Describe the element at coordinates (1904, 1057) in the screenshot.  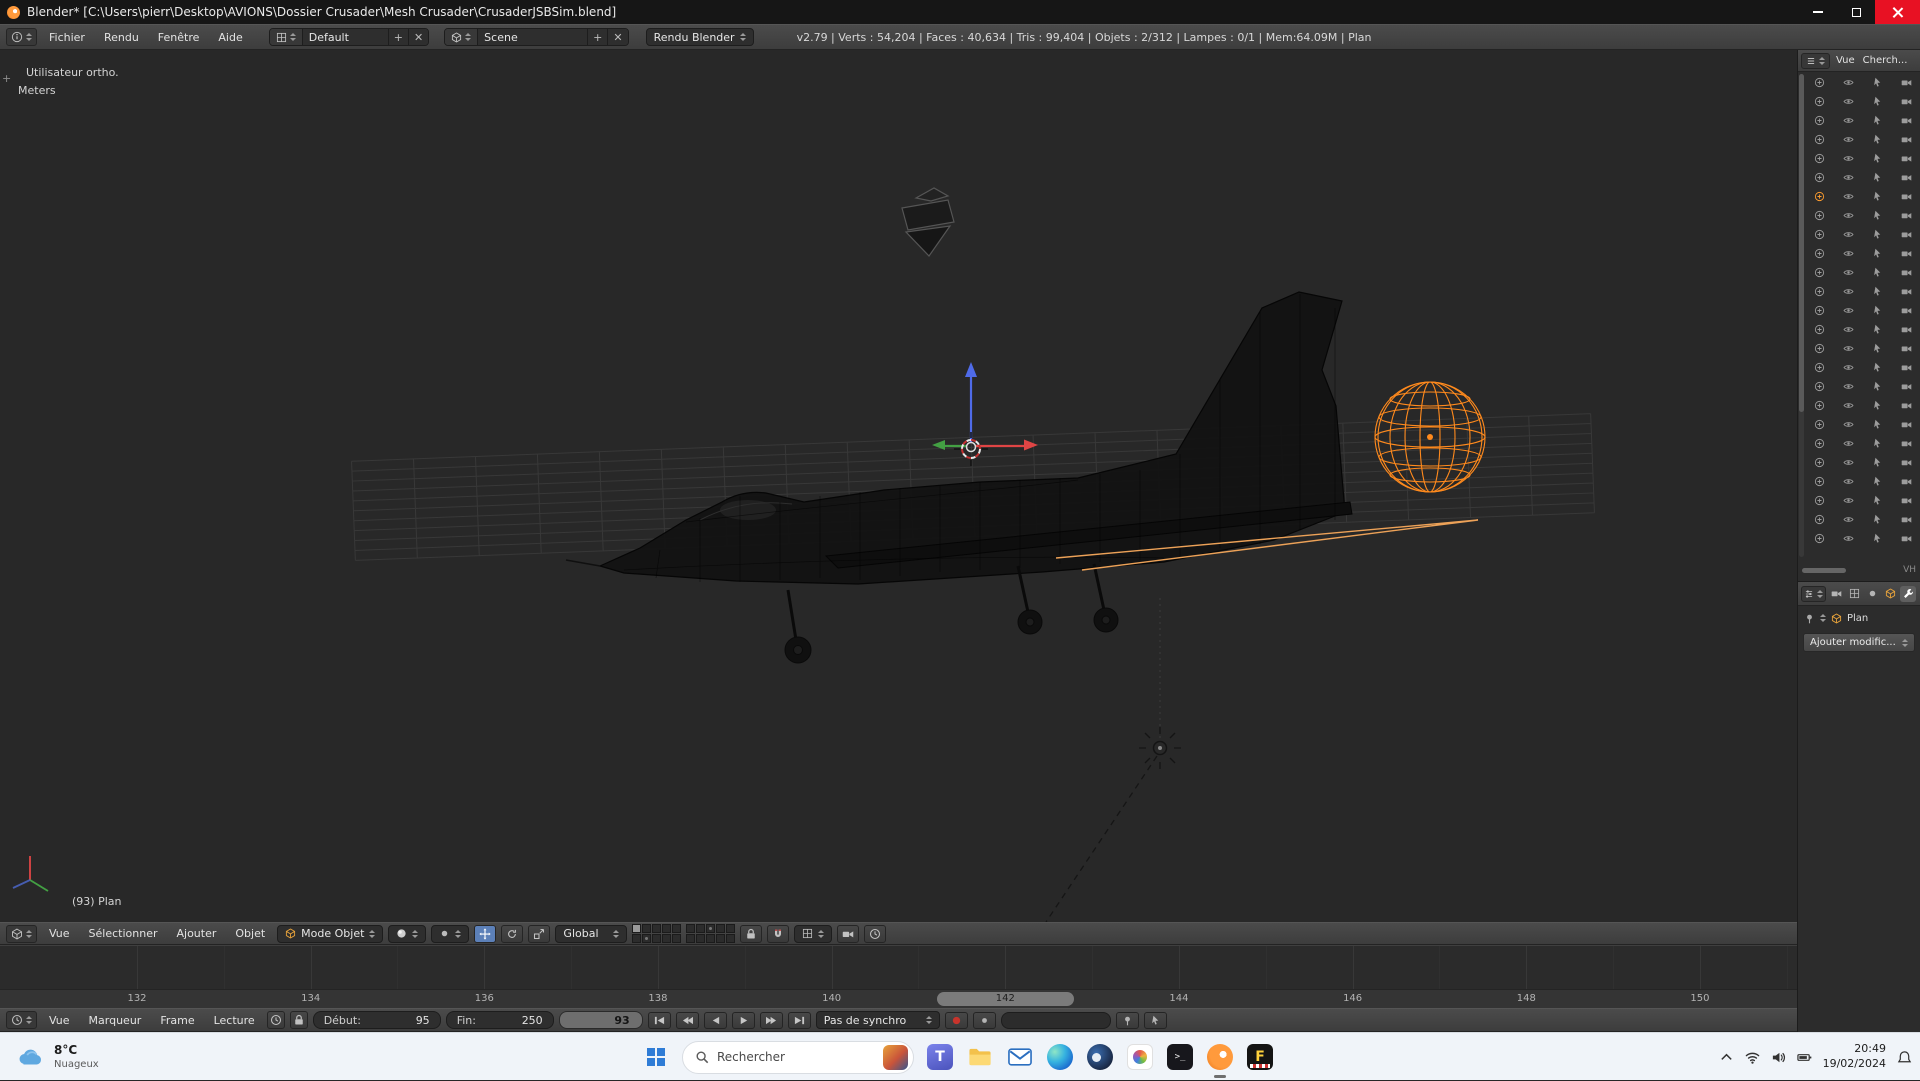
I see `notification-bell-icon` at that location.